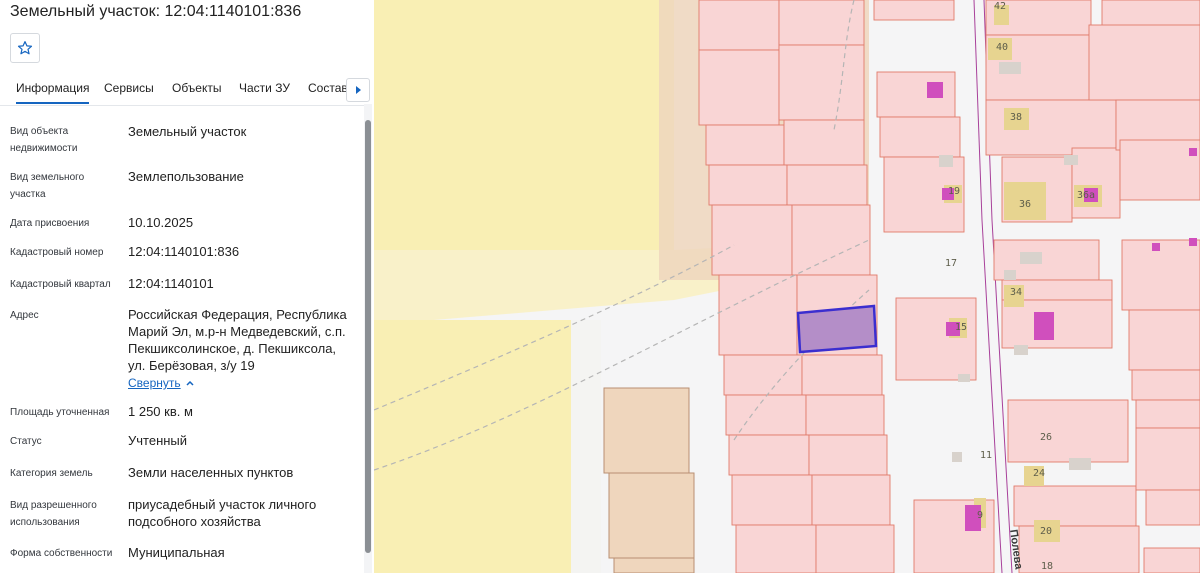 Image resolution: width=1200 pixels, height=573 pixels. What do you see at coordinates (211, 472) in the screenshot?
I see `category-value: Земли населенных пунктов` at bounding box center [211, 472].